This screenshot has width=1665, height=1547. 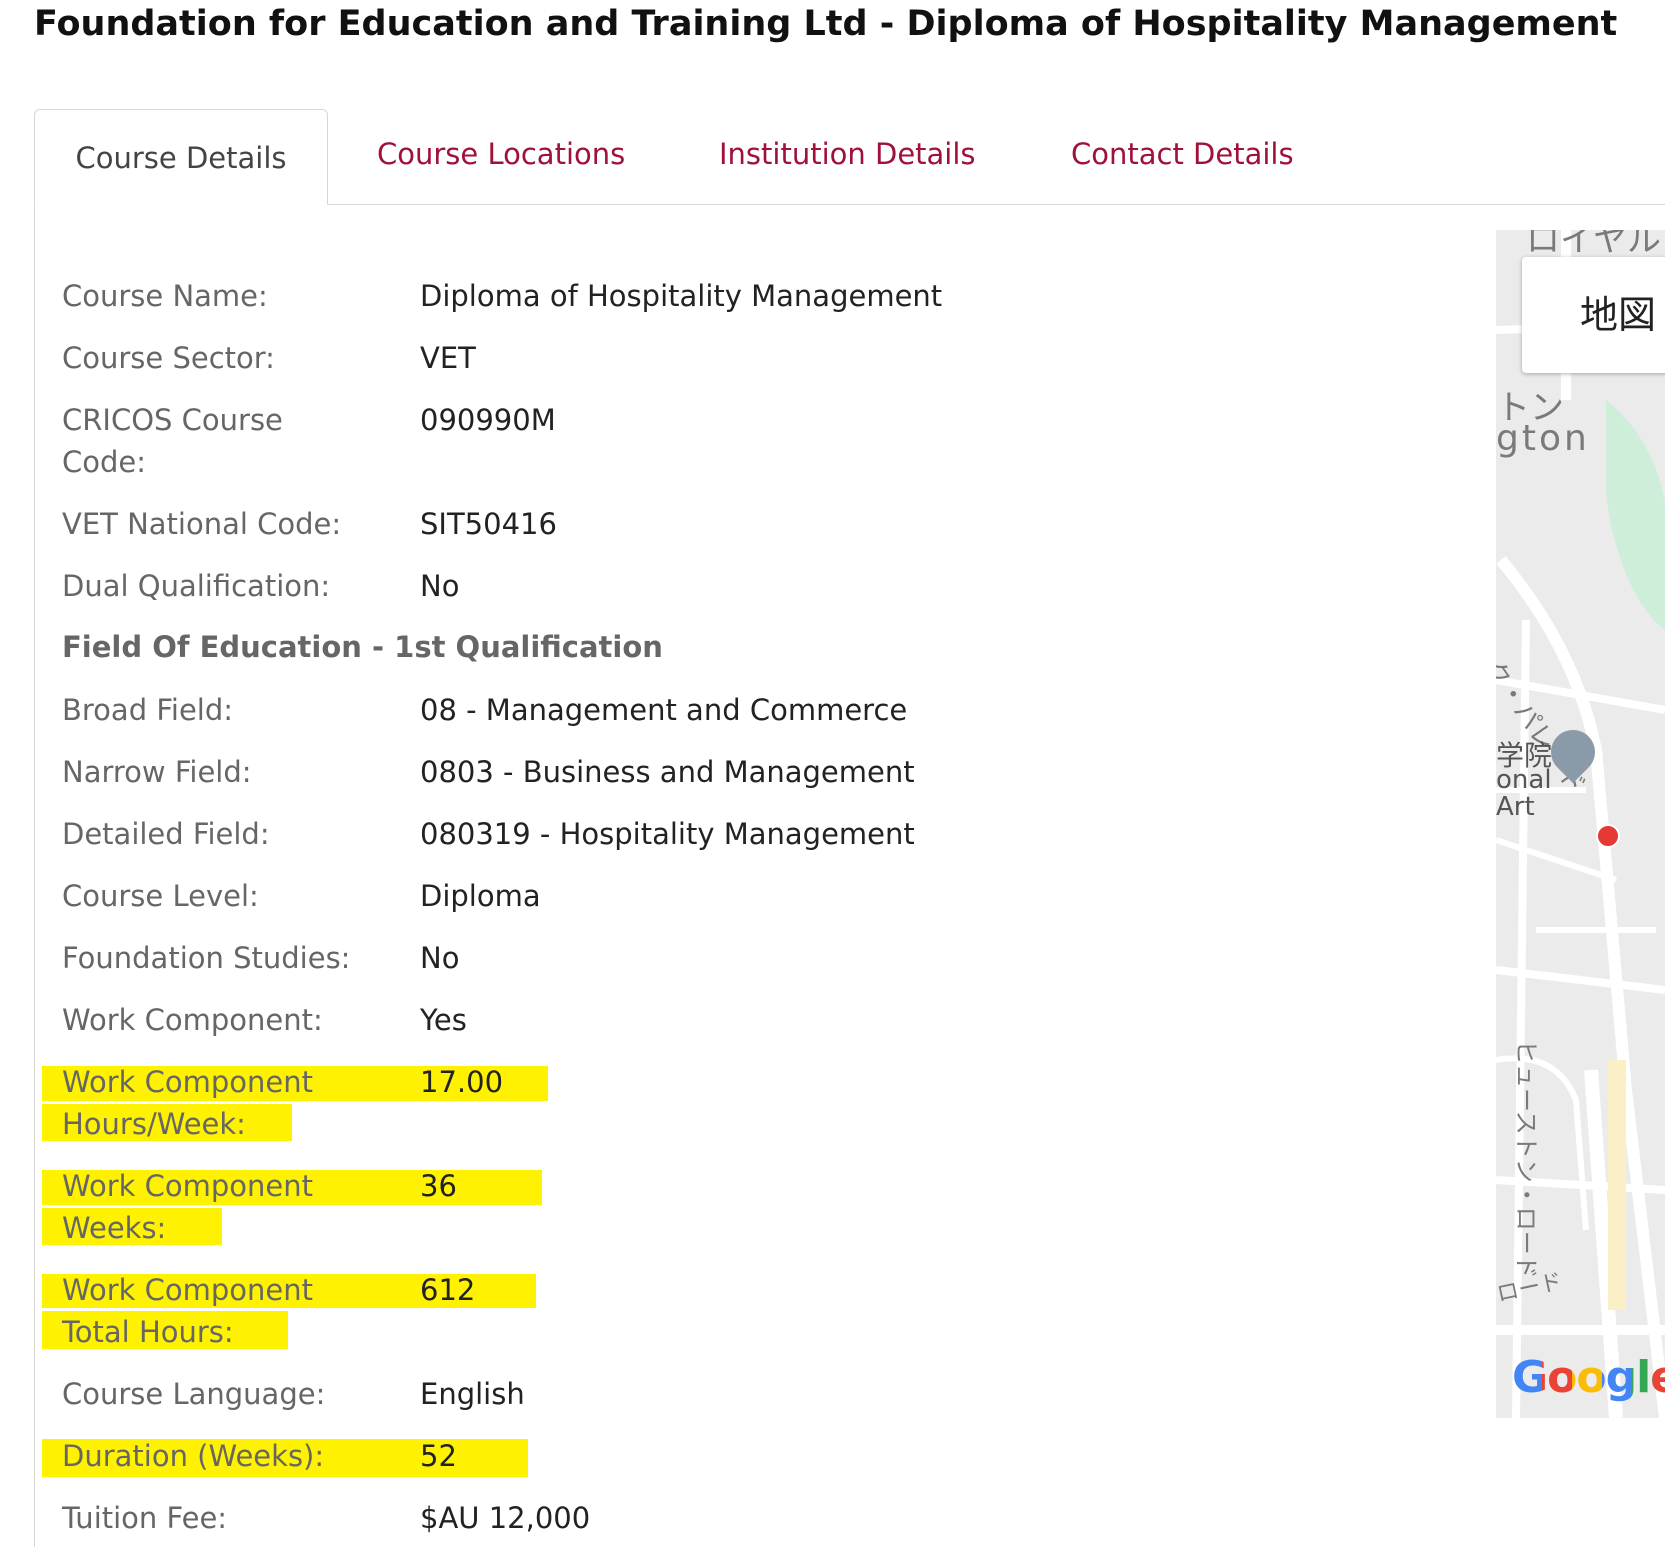 What do you see at coordinates (192, 1020) in the screenshot?
I see `detail-label: Work Component:` at bounding box center [192, 1020].